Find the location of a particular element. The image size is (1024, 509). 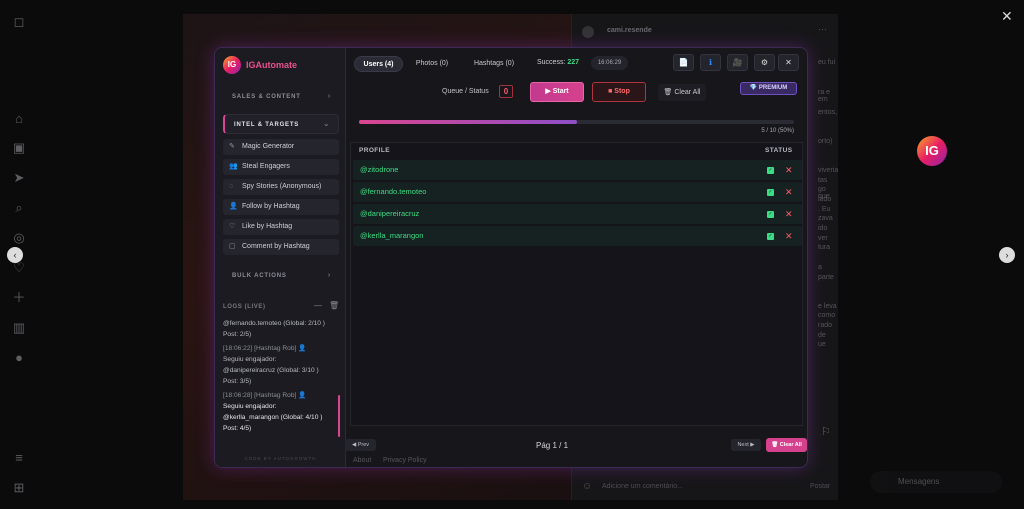

privacy-policy-link: Privacy Policy is located at coordinates (405, 460).